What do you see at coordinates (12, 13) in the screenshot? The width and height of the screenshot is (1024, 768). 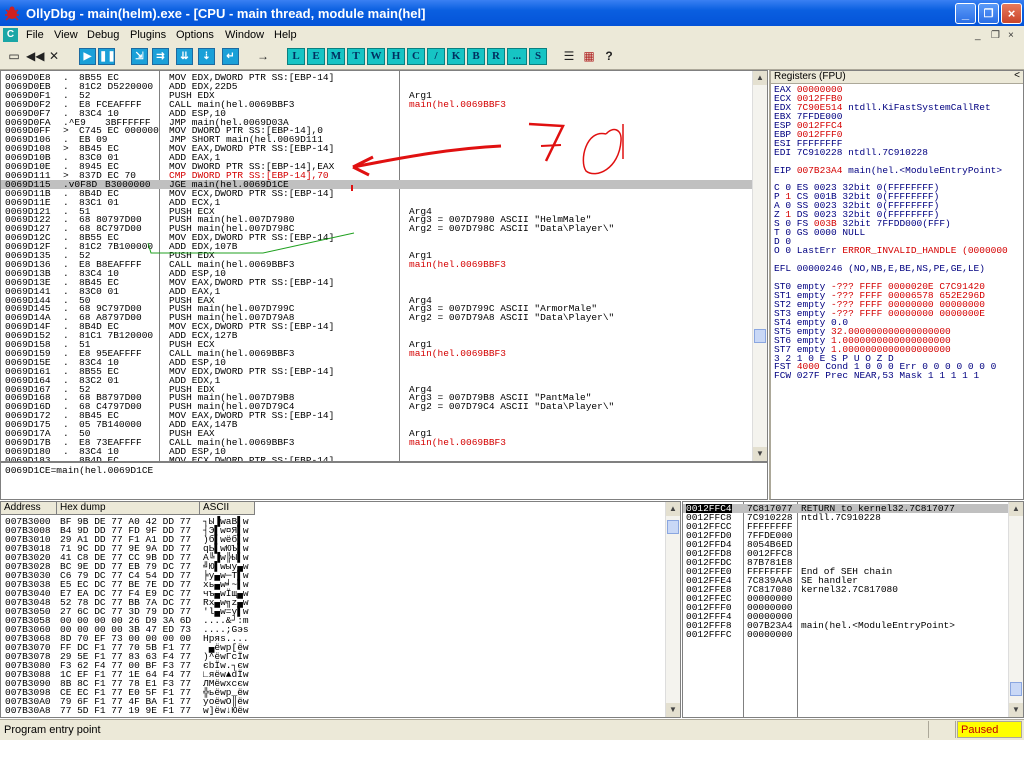 I see `bug-app-icon` at bounding box center [12, 13].